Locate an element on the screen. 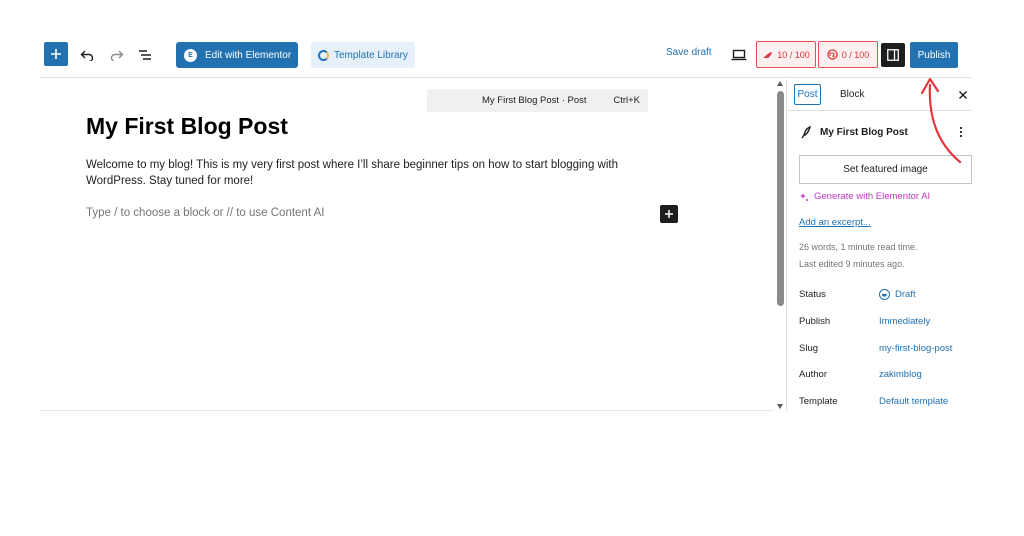  editor-scrollbar is located at coordinates (780, 245).